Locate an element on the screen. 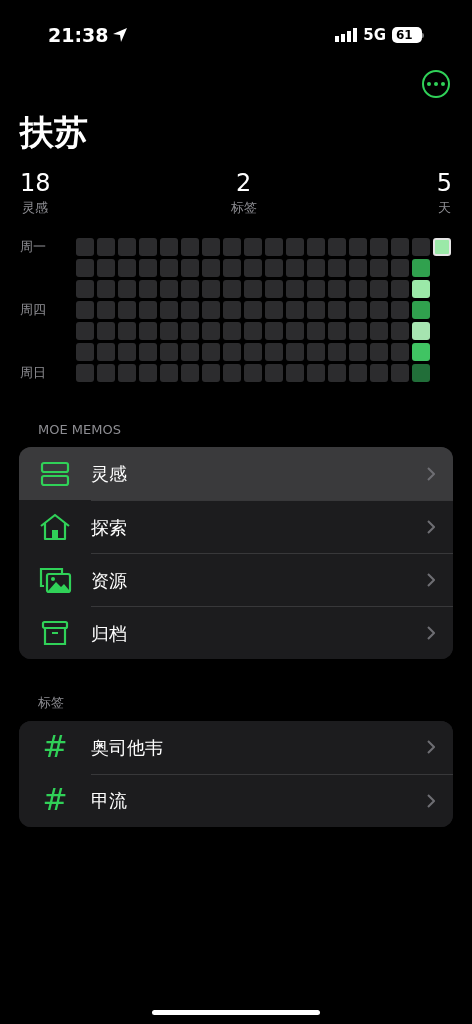  item-label: 探索 is located at coordinates (109, 527).